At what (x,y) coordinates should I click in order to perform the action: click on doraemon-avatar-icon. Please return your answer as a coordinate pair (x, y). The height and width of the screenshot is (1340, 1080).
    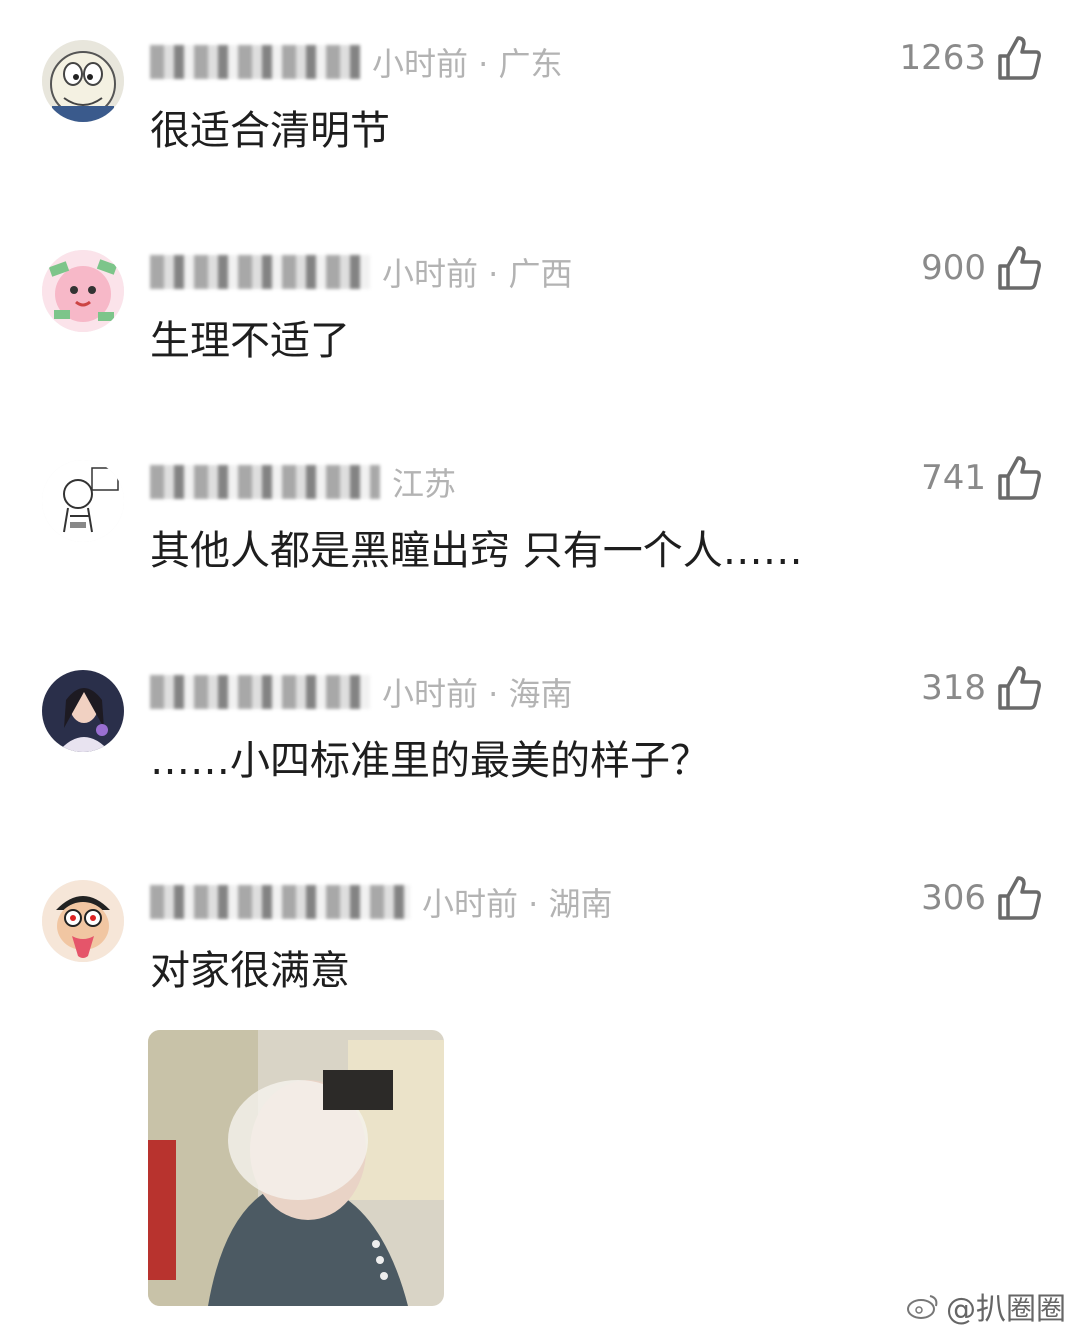
    Looking at the image, I should click on (83, 81).